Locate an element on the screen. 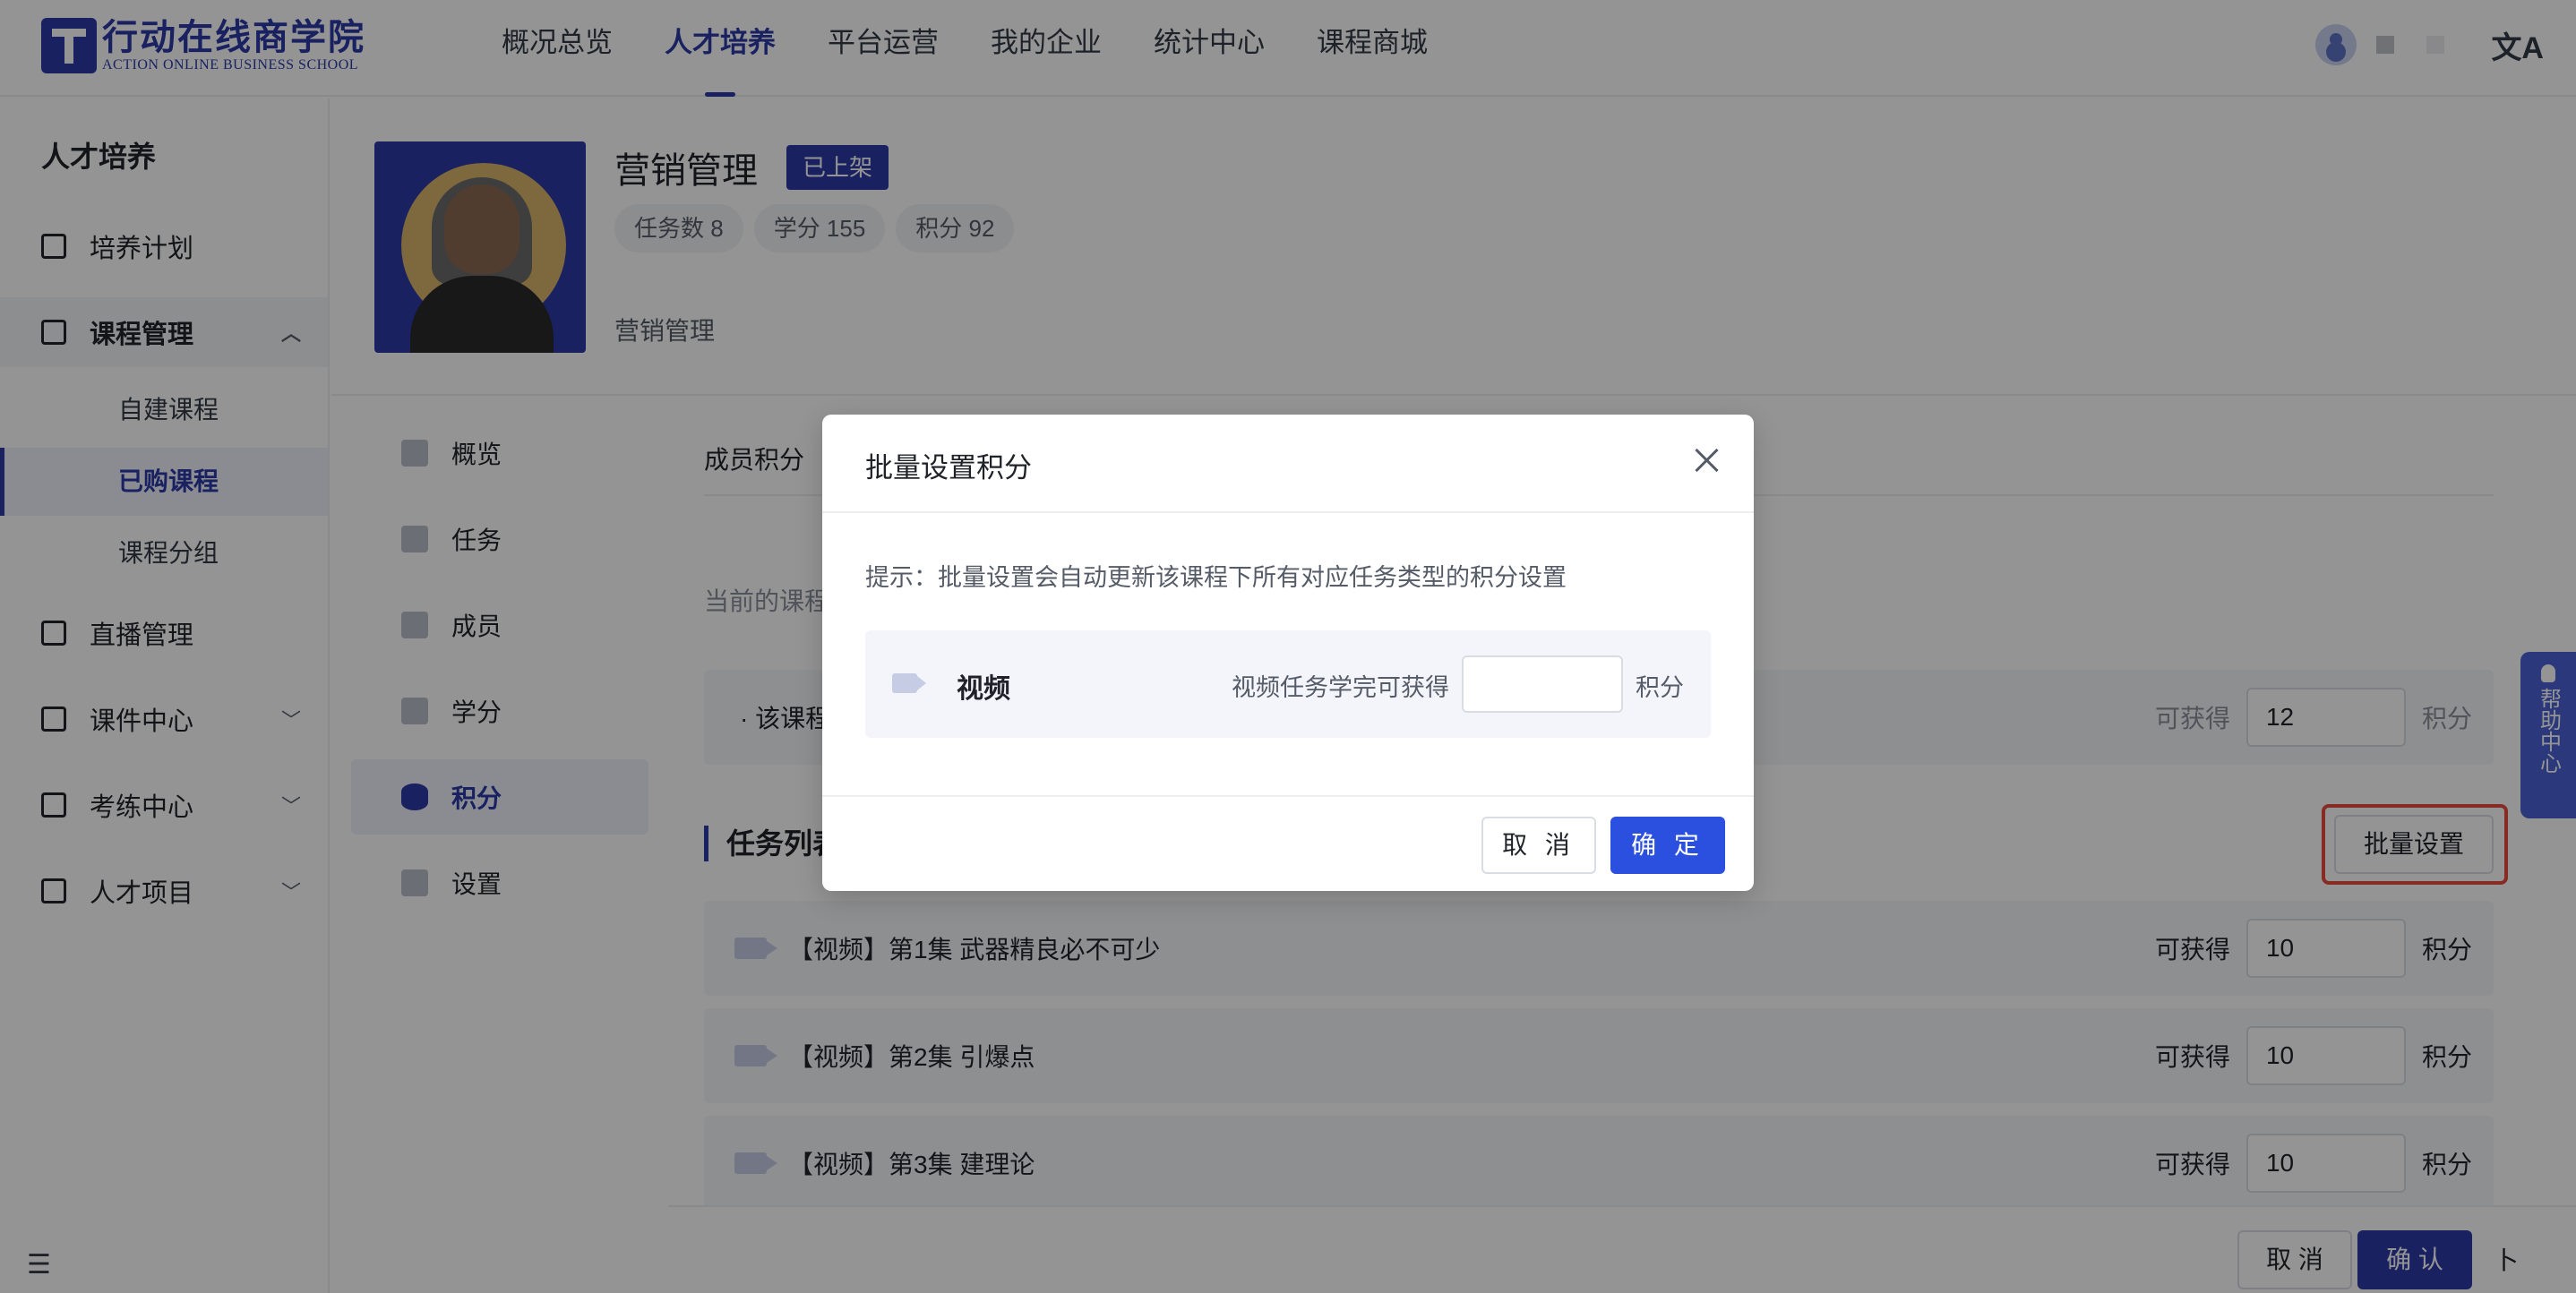 The height and width of the screenshot is (1293, 2576). video-icon is located at coordinates (909, 683).